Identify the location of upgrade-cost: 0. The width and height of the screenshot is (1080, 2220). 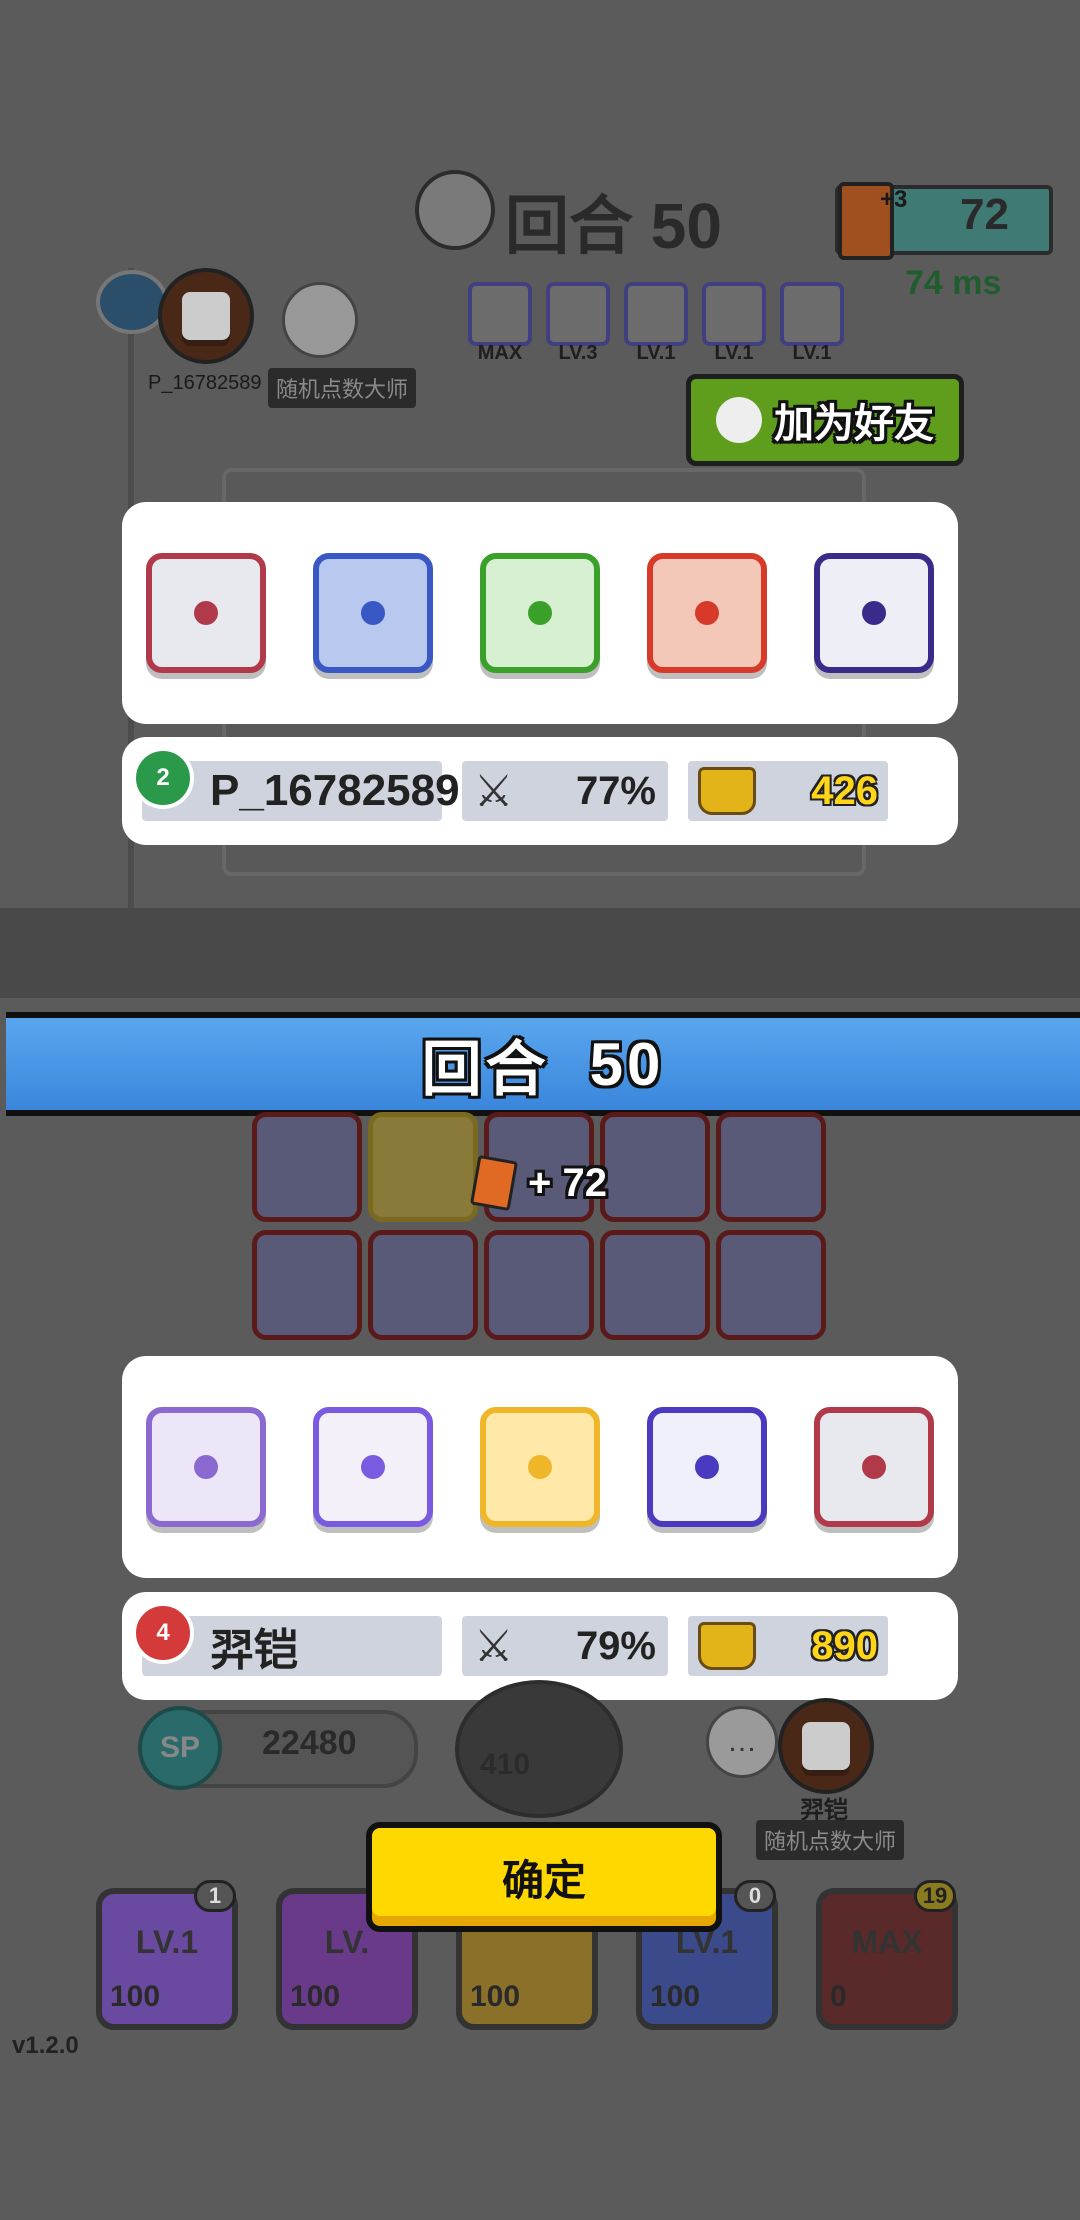
(838, 1996).